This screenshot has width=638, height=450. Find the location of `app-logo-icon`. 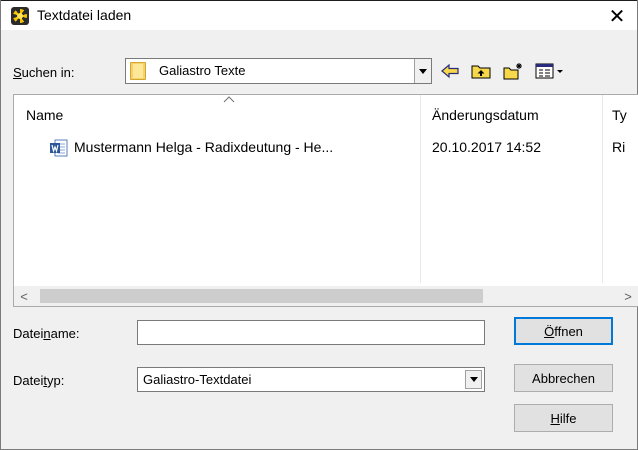

app-logo-icon is located at coordinates (20, 16).